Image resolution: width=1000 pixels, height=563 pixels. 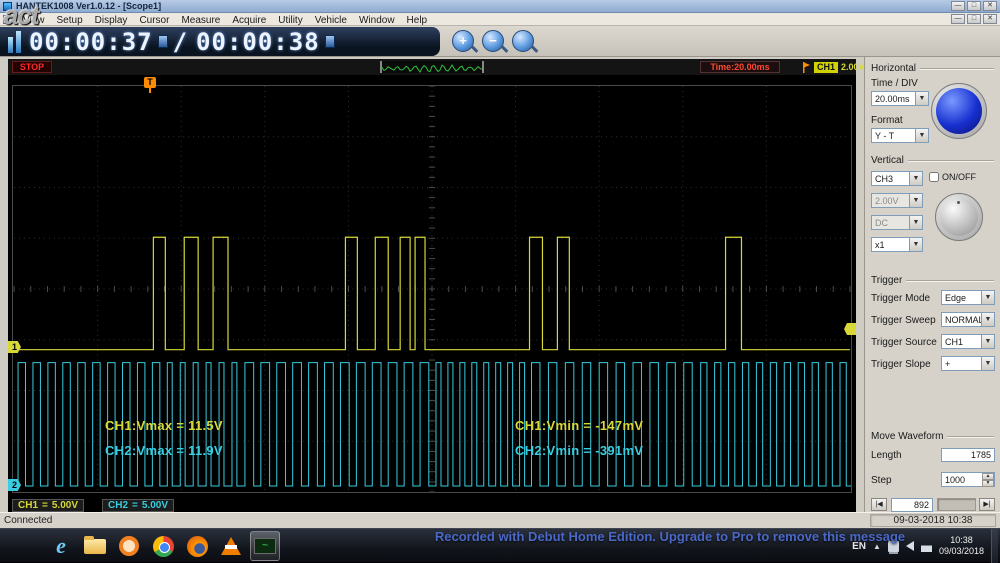 What do you see at coordinates (740, 67) in the screenshot?
I see `timebase-readout: Time:20.00ms` at bounding box center [740, 67].